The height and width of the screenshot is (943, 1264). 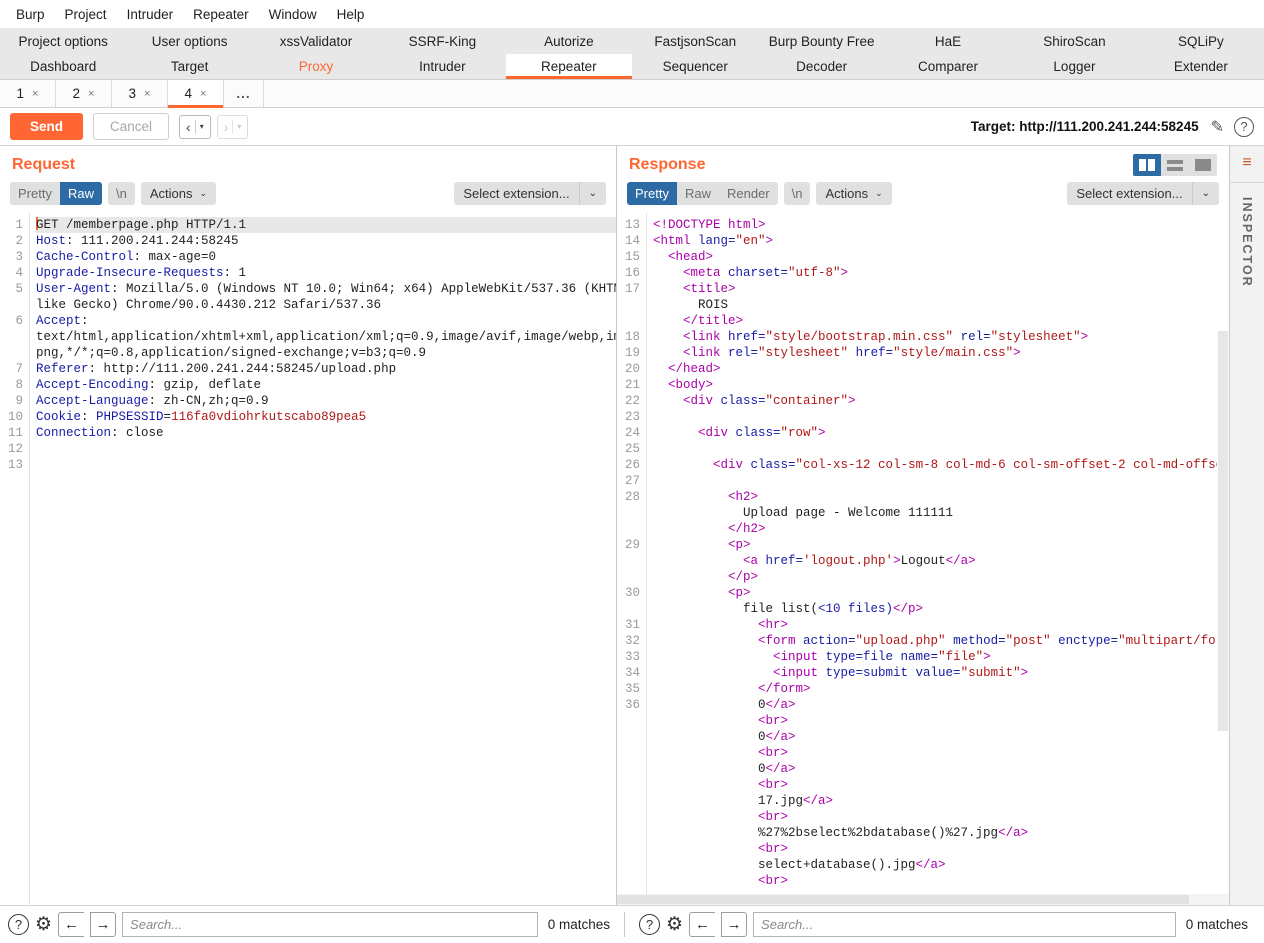 What do you see at coordinates (569, 41) in the screenshot?
I see `ext-tab-autorize: Autorize` at bounding box center [569, 41].